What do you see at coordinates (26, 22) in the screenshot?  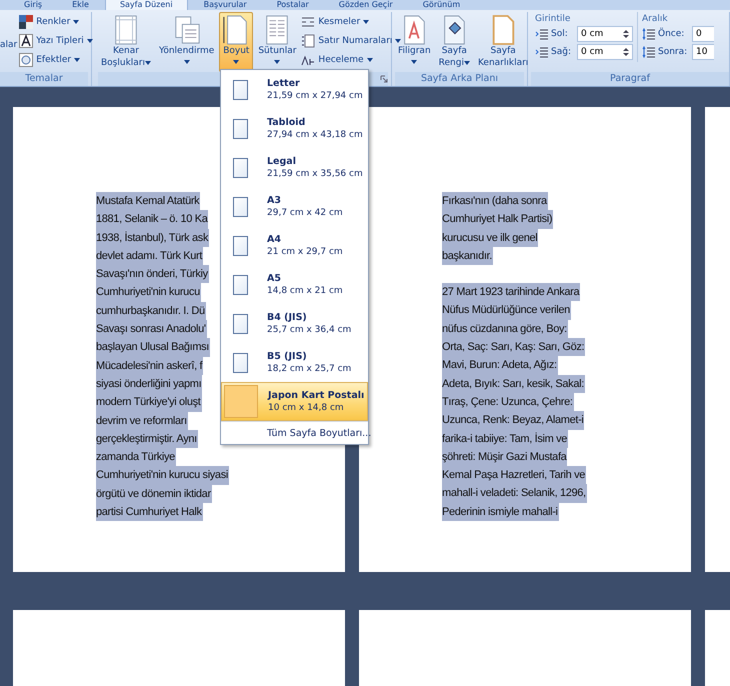 I see `color-squares-icon` at bounding box center [26, 22].